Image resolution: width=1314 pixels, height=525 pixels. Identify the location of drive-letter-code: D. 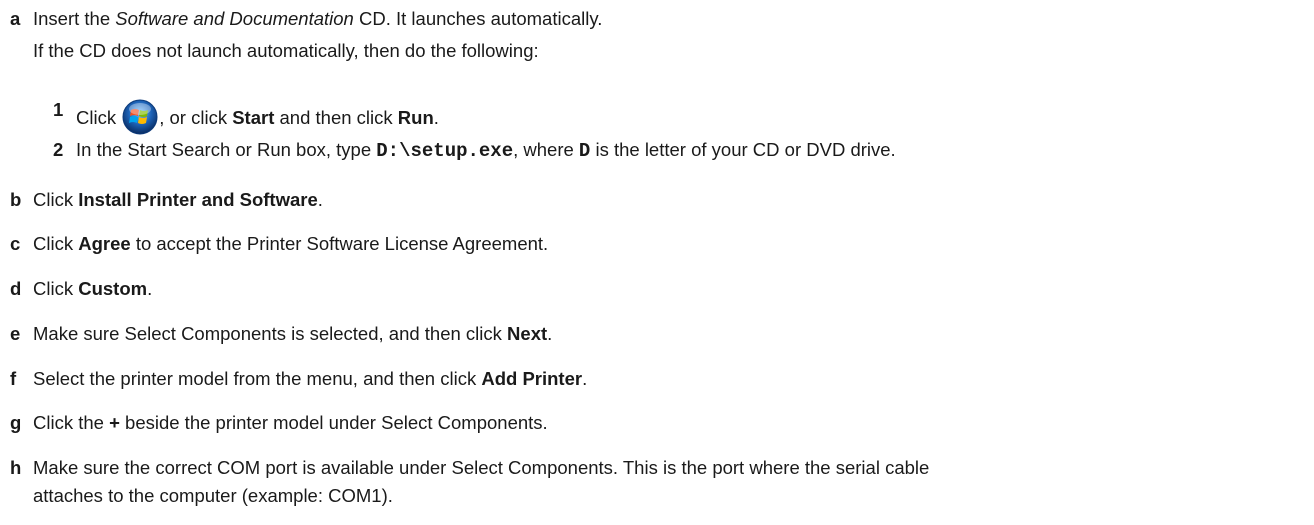
(584, 151).